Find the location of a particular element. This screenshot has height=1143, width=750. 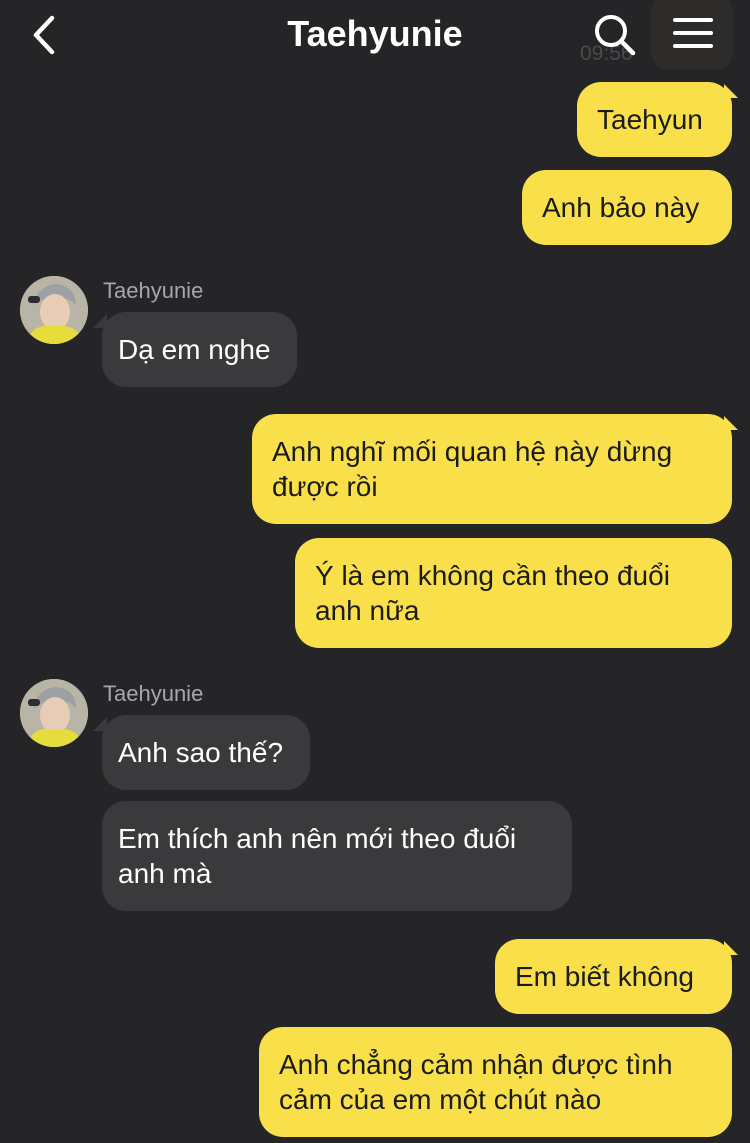

message-text: Anh sao thế? is located at coordinates (201, 752).